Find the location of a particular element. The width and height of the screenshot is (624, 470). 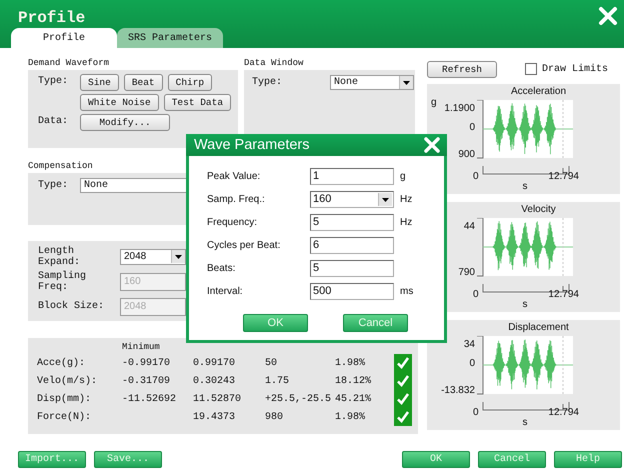

table-cell: -11.52692 is located at coordinates (149, 399).